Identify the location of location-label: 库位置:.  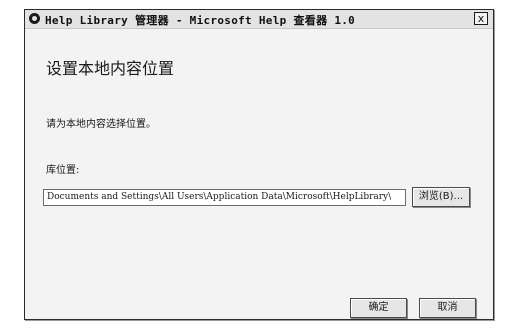
(63, 170).